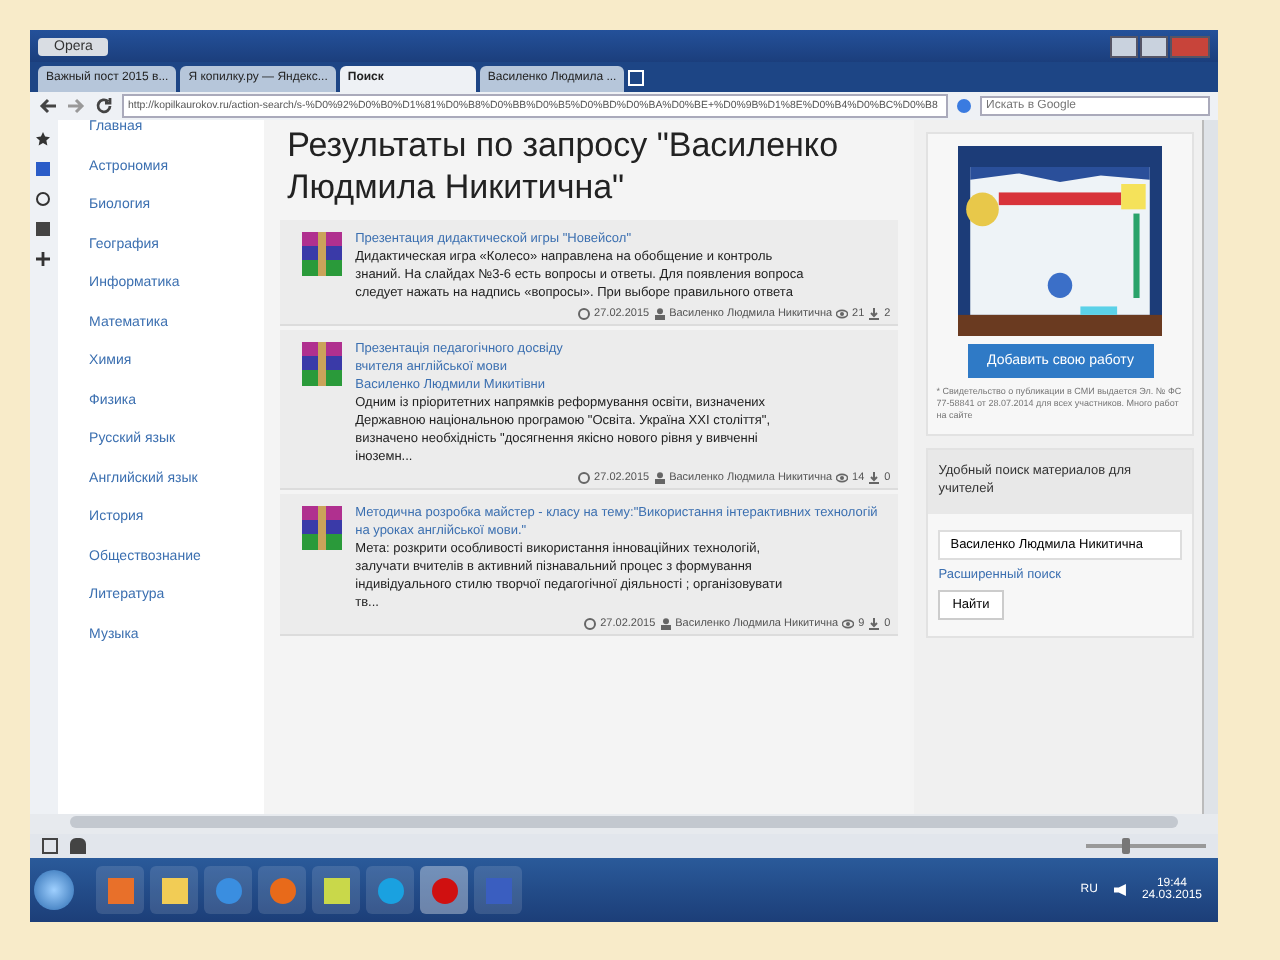 This screenshot has width=1280, height=960. I want to click on plus-icon, so click(43, 259).